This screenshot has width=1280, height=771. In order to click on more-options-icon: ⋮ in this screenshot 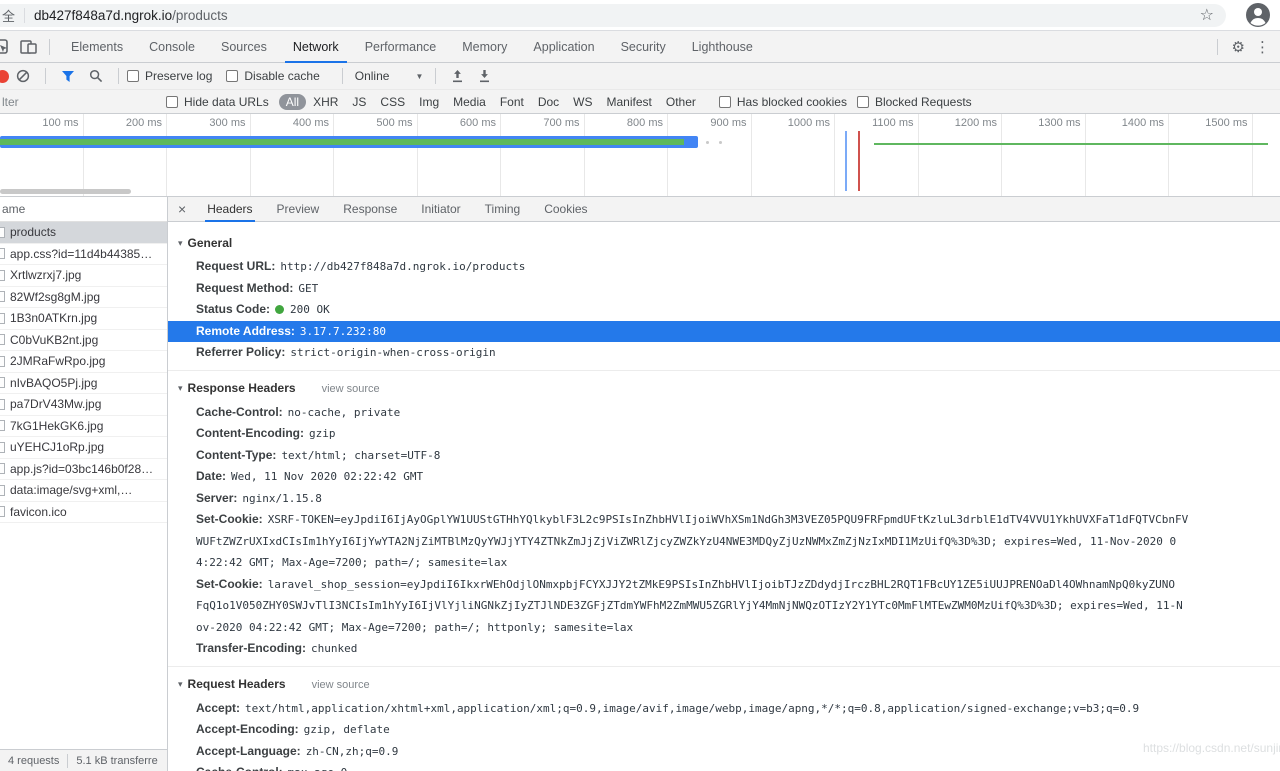, I will do `click(1265, 47)`.